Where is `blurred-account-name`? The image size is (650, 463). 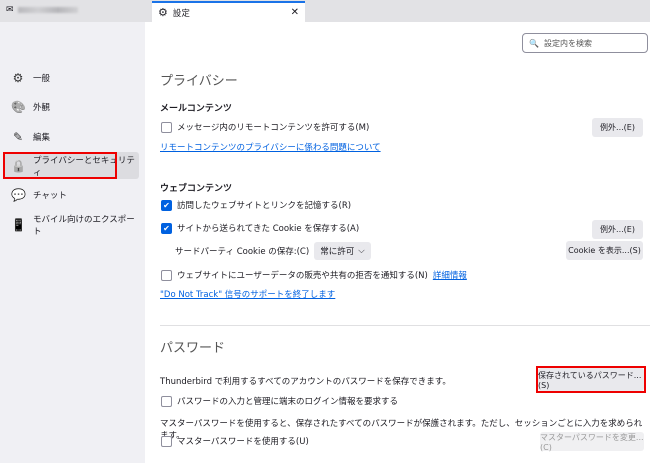 blurred-account-name is located at coordinates (47, 10).